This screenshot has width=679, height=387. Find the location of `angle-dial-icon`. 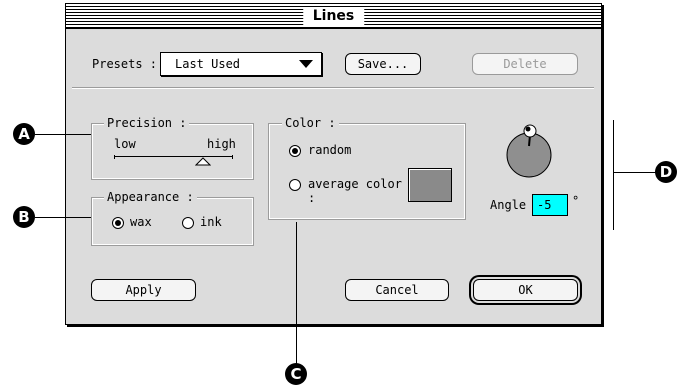

angle-dial-icon is located at coordinates (530, 150).